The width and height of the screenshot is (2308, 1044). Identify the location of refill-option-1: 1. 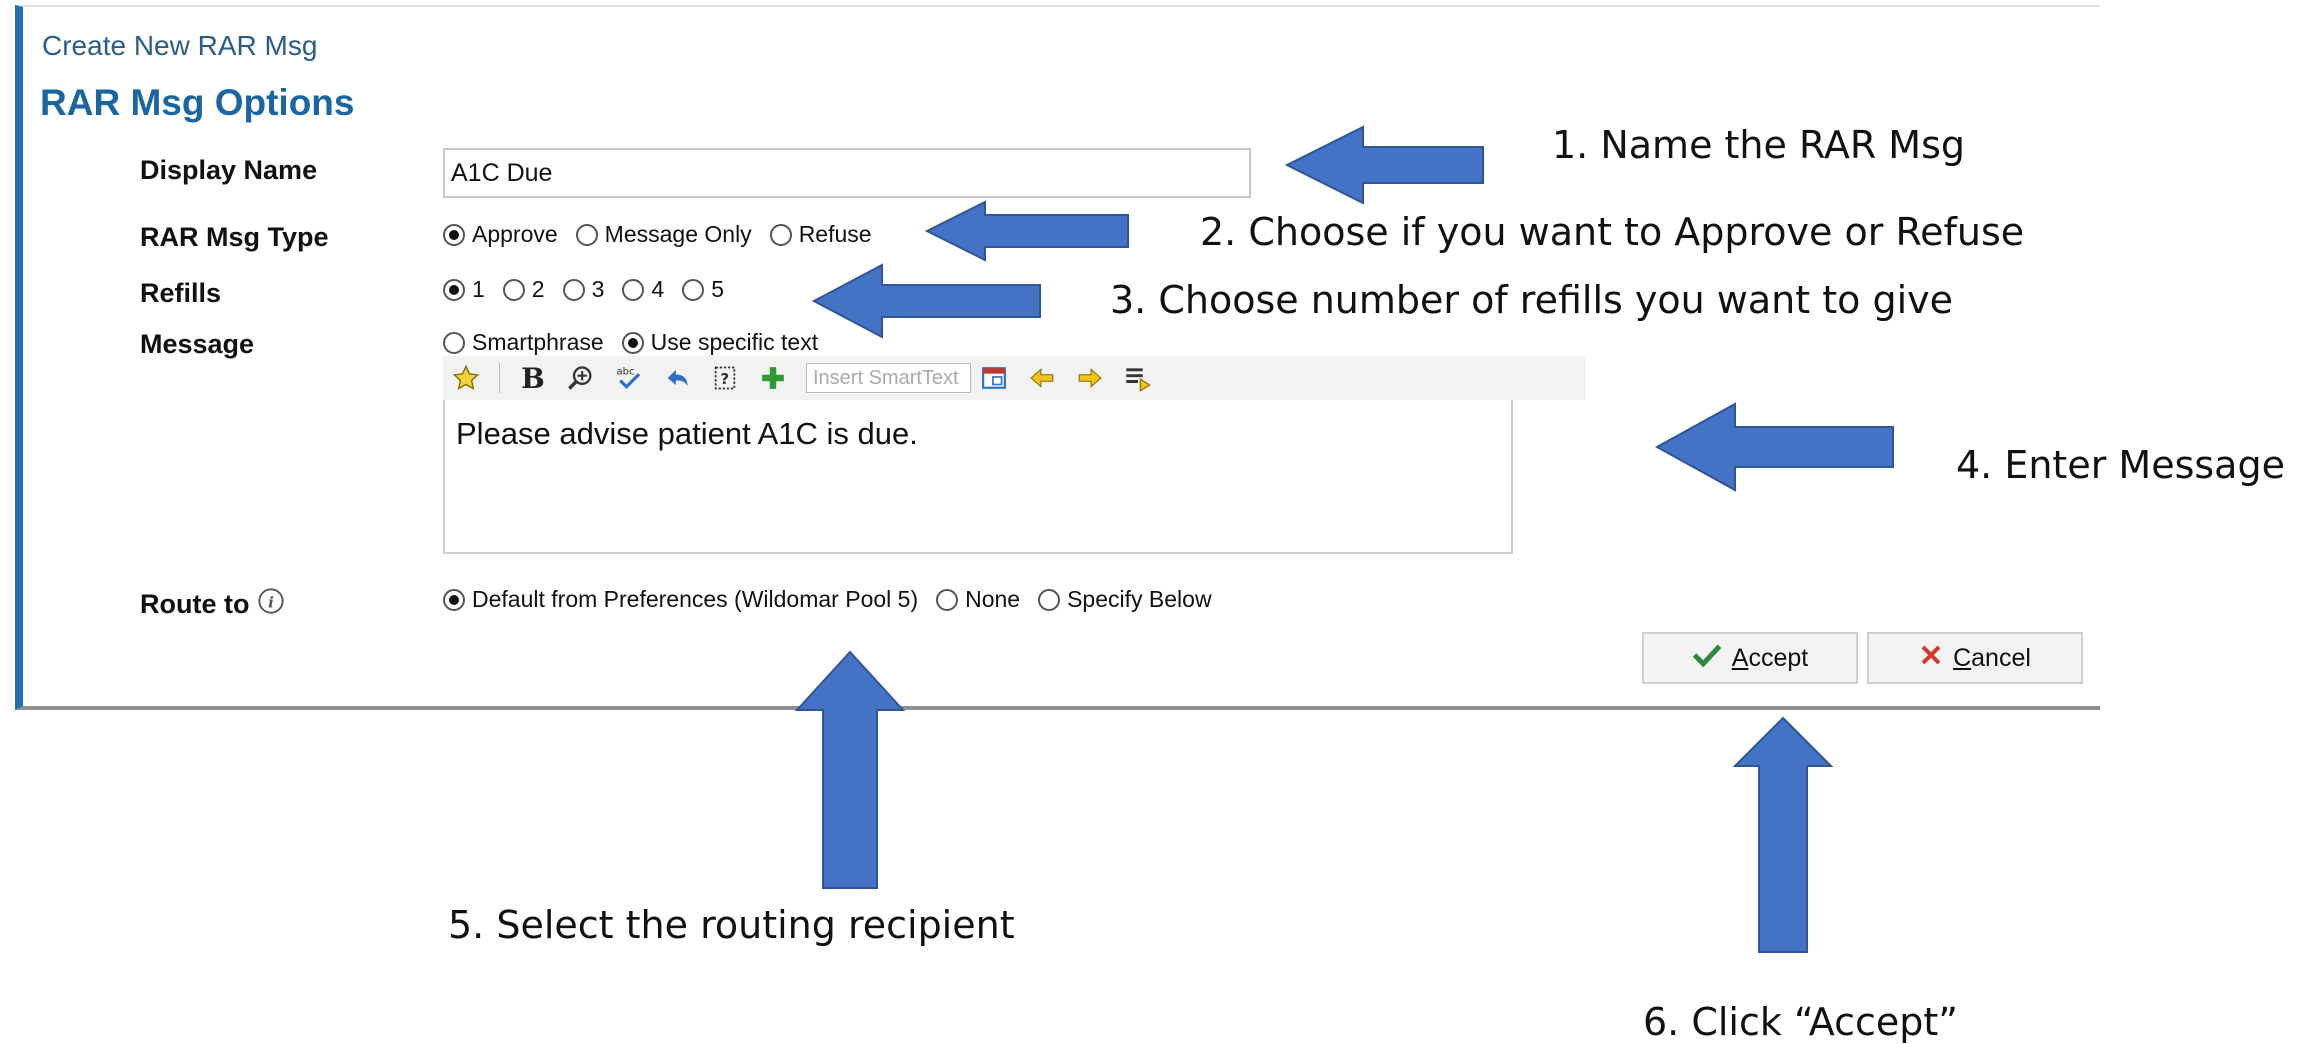
(464, 289).